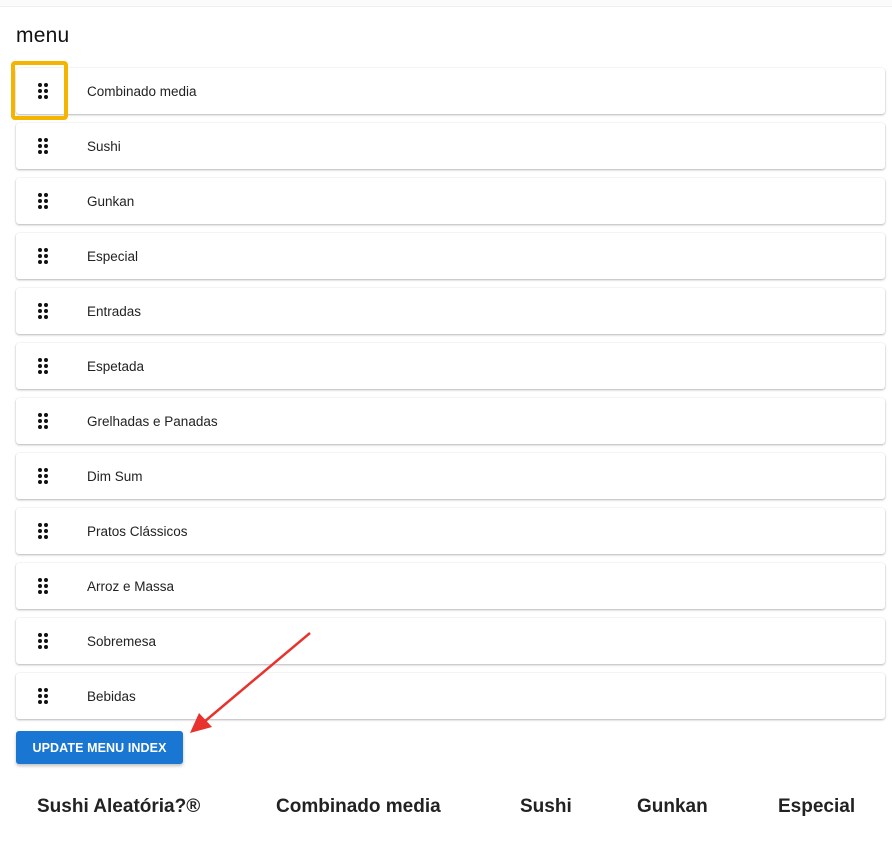 The image size is (892, 845). Describe the element at coordinates (111, 696) in the screenshot. I see `menu-item-label: Bebidas` at that location.